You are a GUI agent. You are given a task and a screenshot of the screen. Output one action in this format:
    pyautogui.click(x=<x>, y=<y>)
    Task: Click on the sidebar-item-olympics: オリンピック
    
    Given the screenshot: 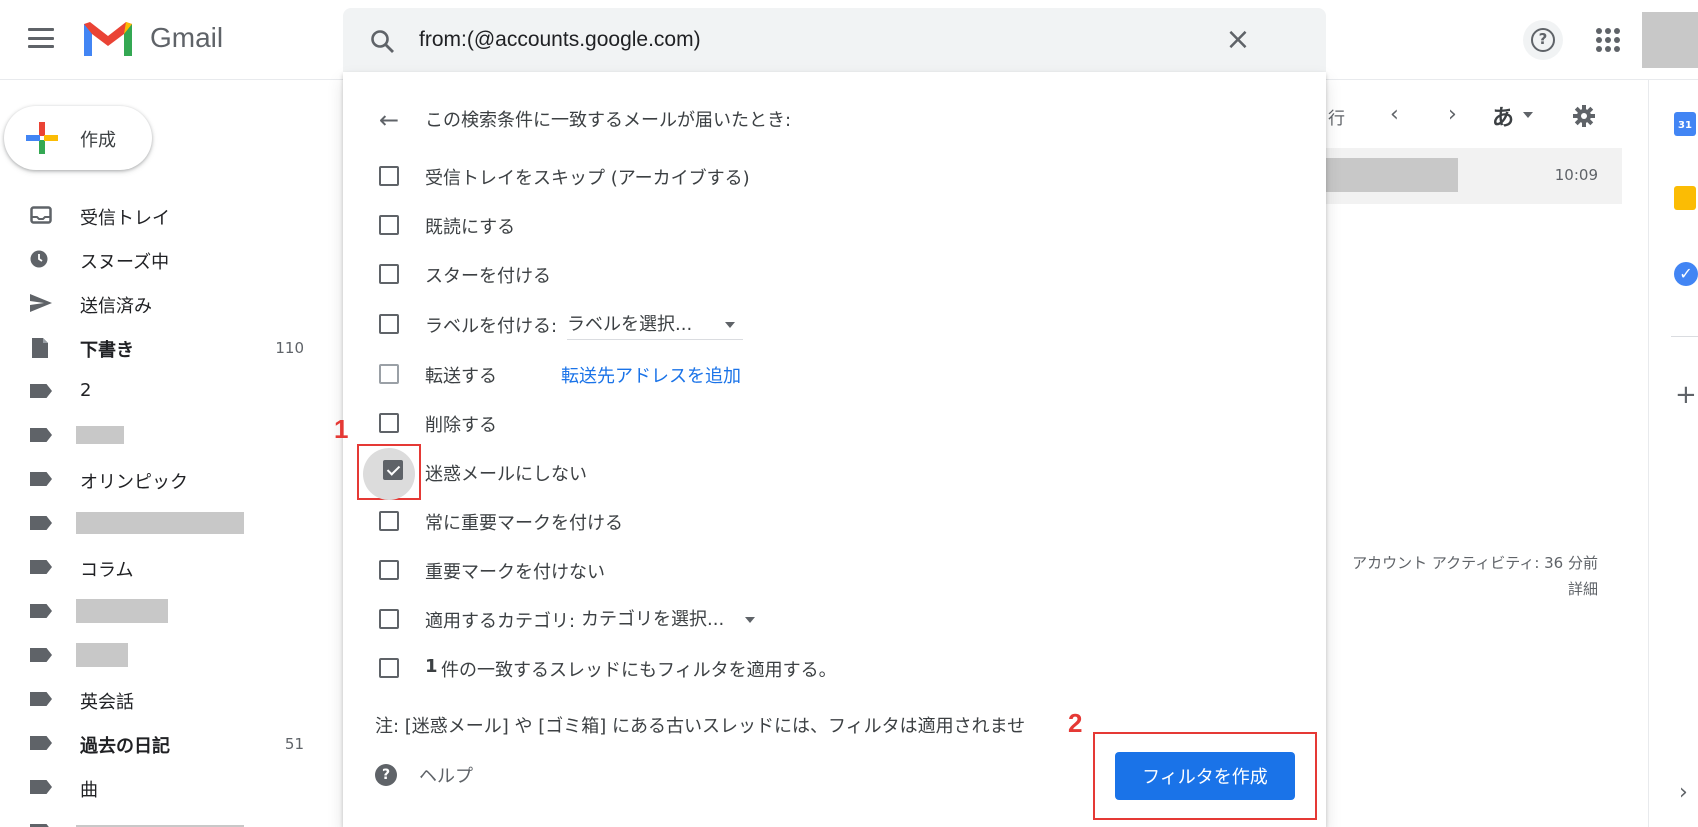 What is the action you would take?
    pyautogui.click(x=160, y=479)
    